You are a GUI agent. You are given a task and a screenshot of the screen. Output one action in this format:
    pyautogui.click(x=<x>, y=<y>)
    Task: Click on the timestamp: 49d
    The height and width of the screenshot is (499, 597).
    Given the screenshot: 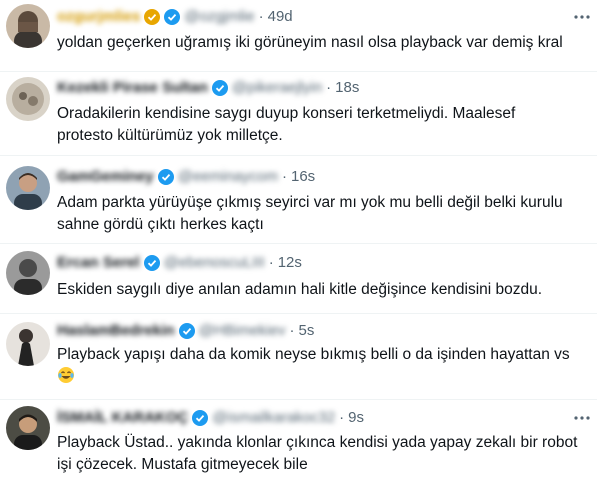 What is the action you would take?
    pyautogui.click(x=280, y=16)
    